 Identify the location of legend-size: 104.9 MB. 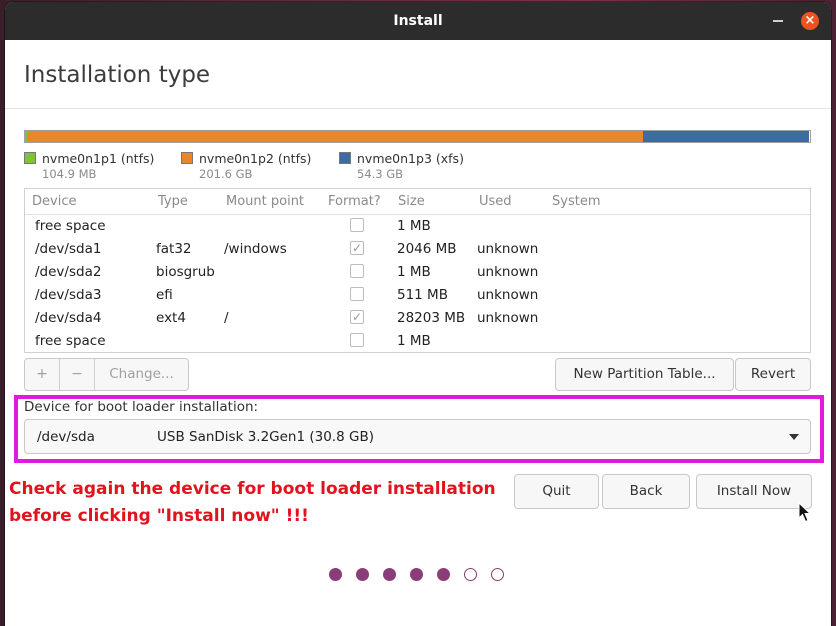
(69, 174).